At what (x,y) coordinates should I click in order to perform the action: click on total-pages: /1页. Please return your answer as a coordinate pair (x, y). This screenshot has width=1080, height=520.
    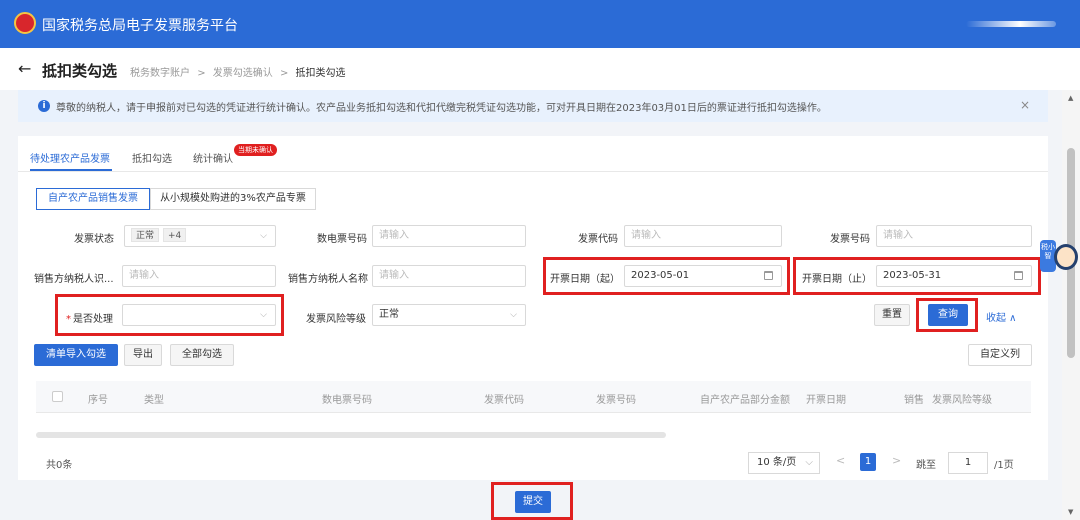
    Looking at the image, I should click on (1004, 465).